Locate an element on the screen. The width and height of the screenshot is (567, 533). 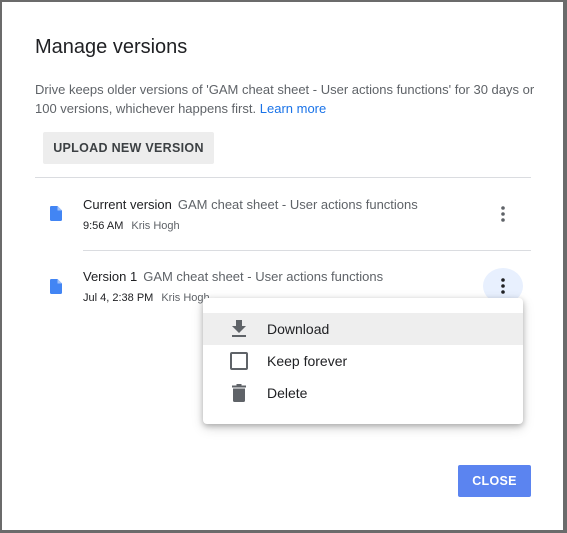
download-icon is located at coordinates (239, 329).